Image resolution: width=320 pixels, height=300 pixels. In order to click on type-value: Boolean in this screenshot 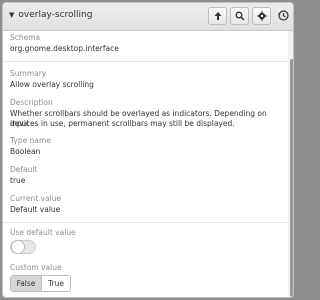, I will do `click(25, 151)`.